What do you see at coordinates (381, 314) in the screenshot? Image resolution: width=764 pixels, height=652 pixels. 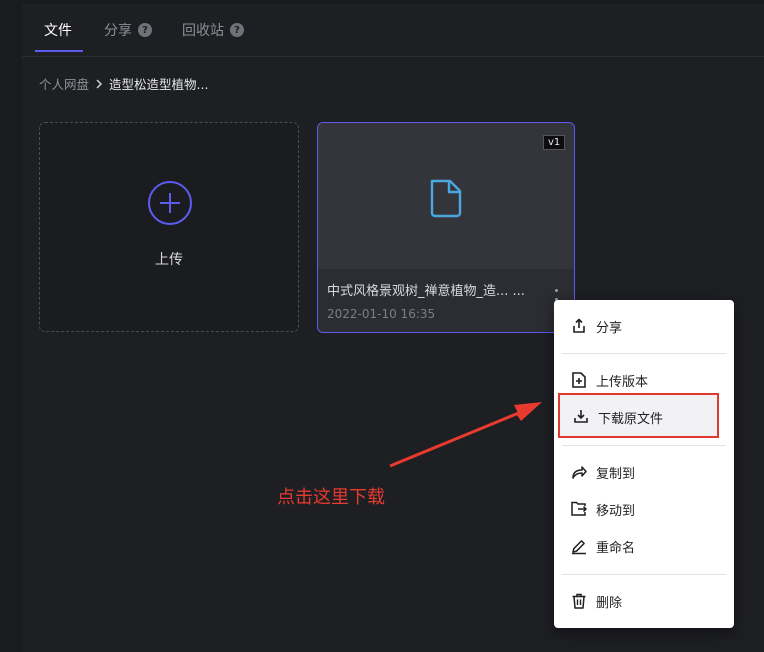 I see `file-date: 2022-01-10 16:35` at bounding box center [381, 314].